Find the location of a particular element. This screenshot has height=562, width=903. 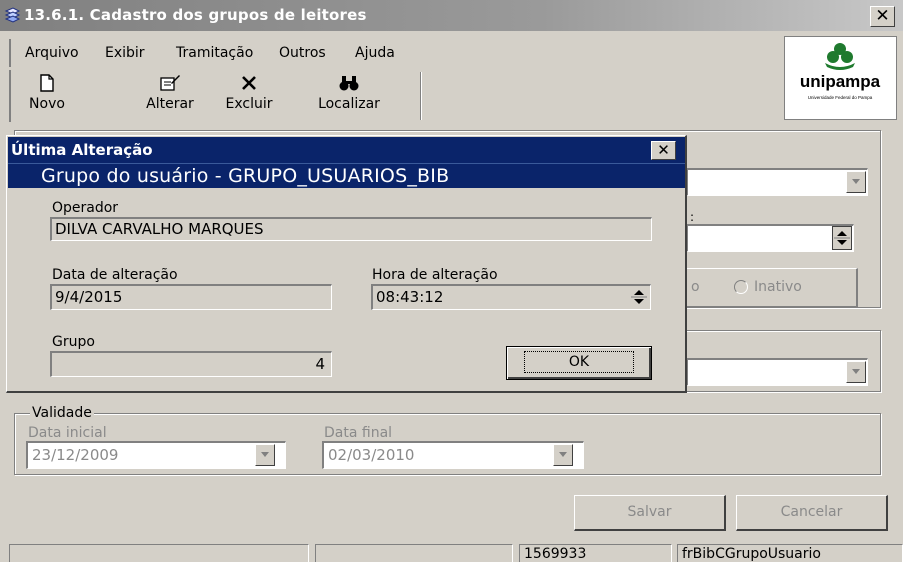

localizar-button: Localizar is located at coordinates (349, 97).